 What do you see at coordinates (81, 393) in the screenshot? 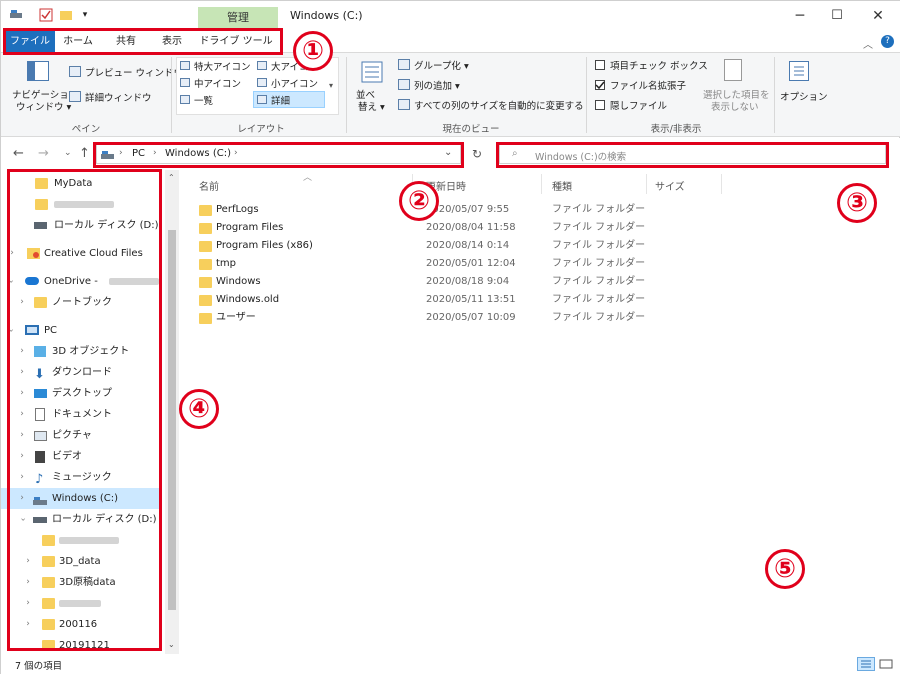
I see `nav-item-desktop: › デスクトップ` at bounding box center [81, 393].